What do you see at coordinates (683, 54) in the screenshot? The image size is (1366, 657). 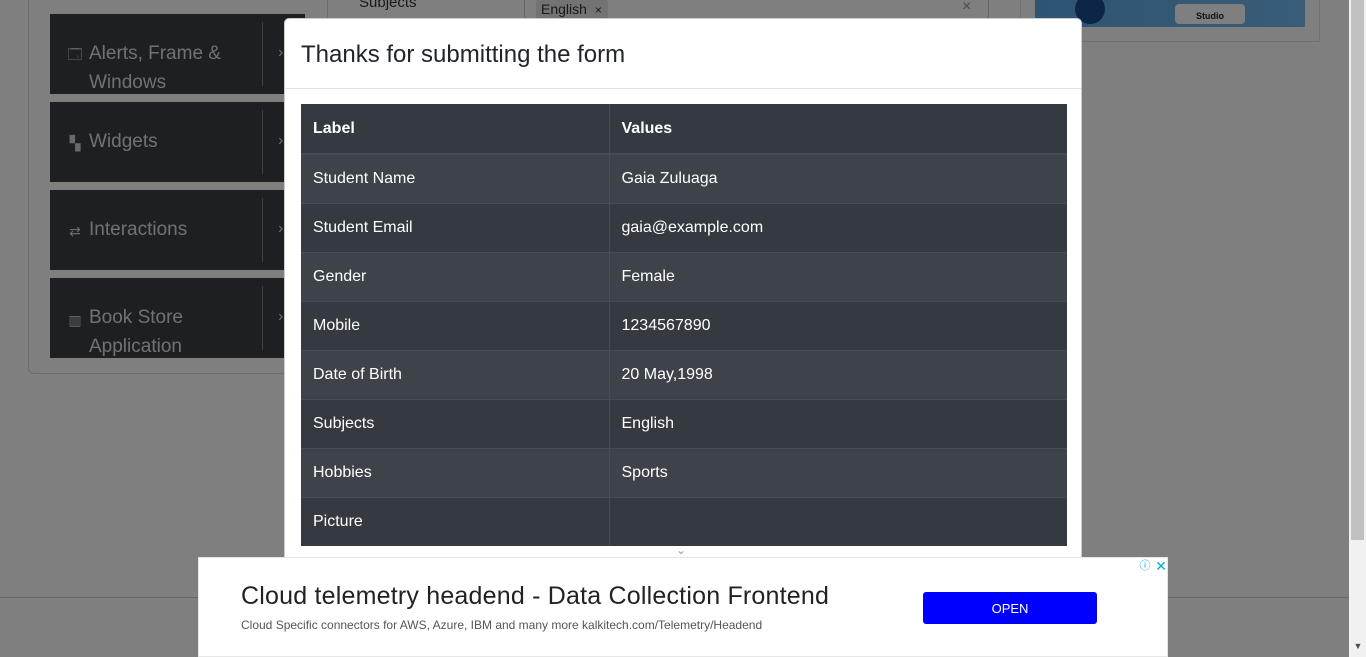 I see `modal-header: Thanks for submitting the form` at bounding box center [683, 54].